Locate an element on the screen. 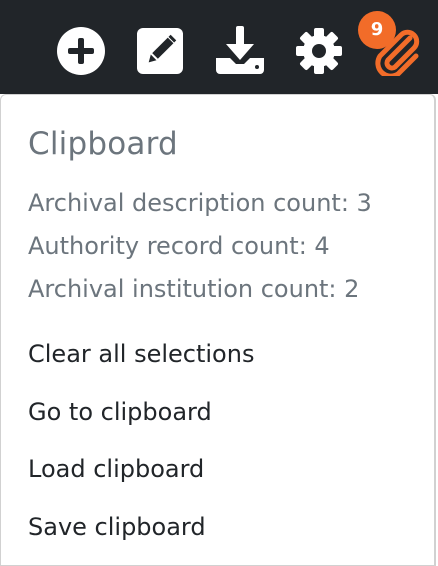  load-clipboard-link: Load clipboard is located at coordinates (116, 469).